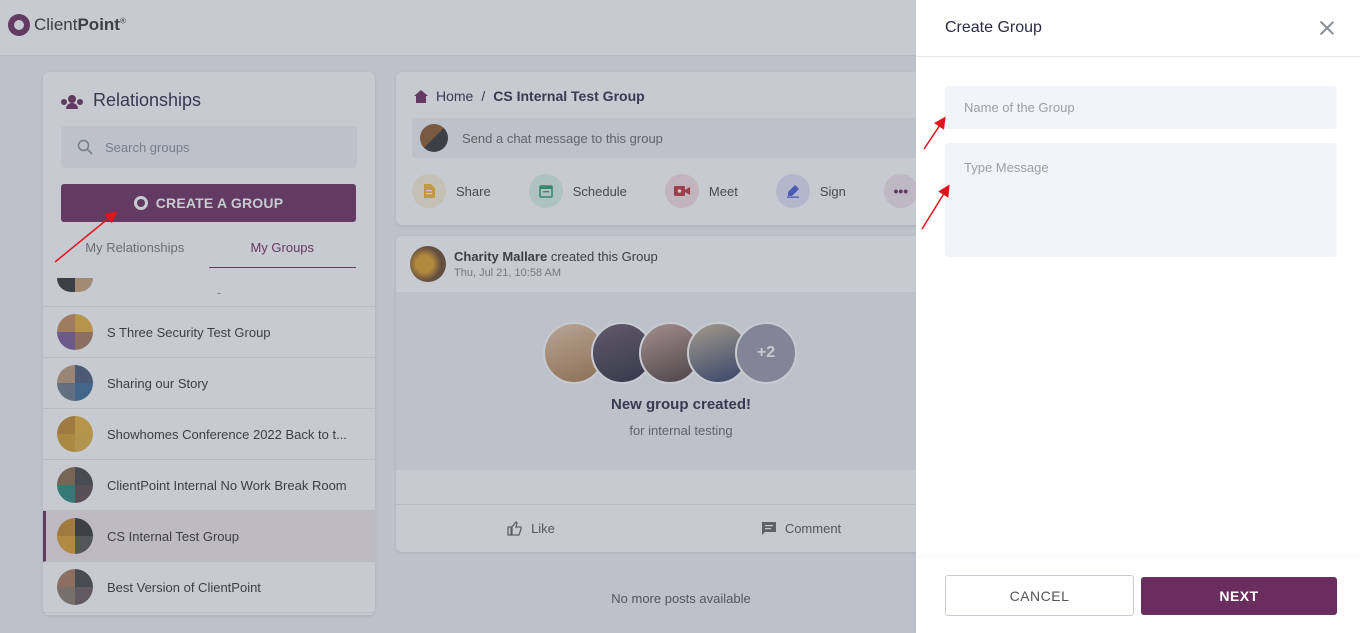 The height and width of the screenshot is (633, 1360). Describe the element at coordinates (1039, 595) in the screenshot. I see `cancel-button: CANCEL` at that location.